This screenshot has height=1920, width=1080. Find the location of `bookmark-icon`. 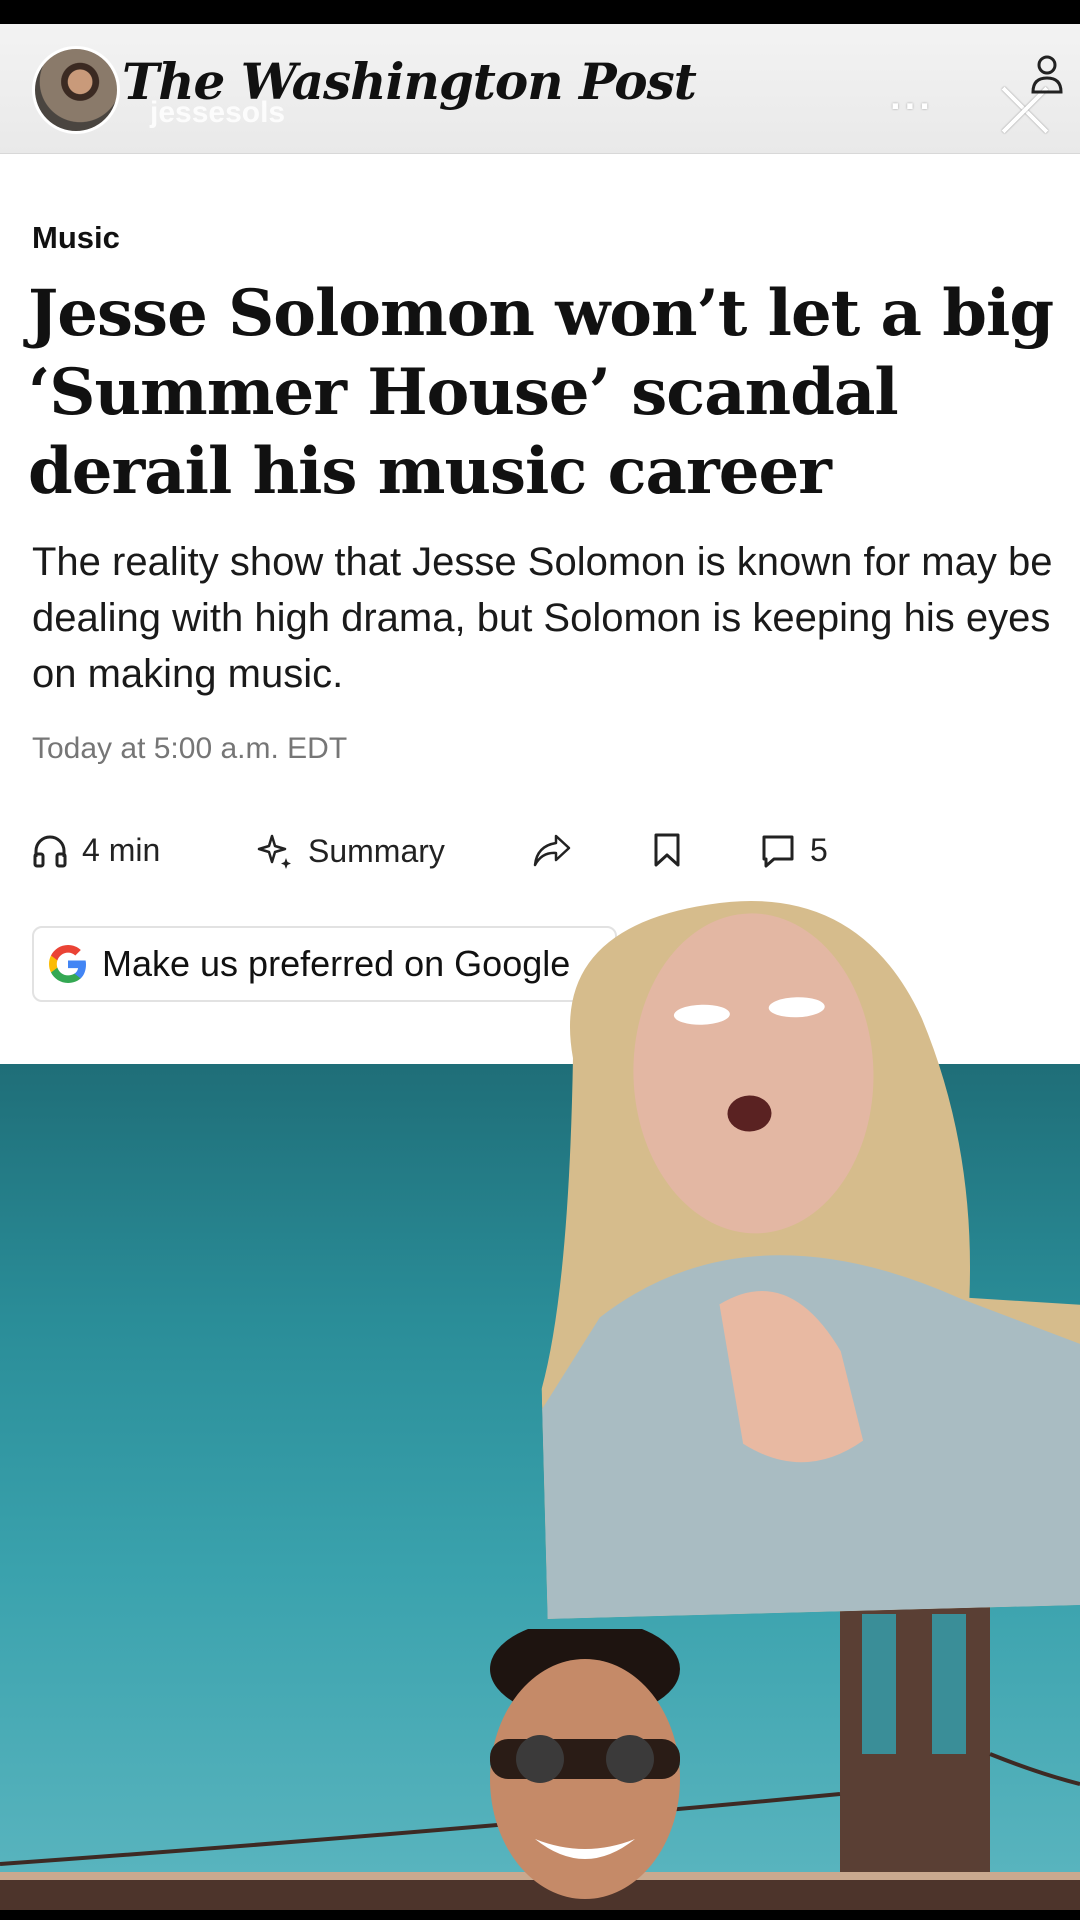

bookmark-icon is located at coordinates (667, 850).